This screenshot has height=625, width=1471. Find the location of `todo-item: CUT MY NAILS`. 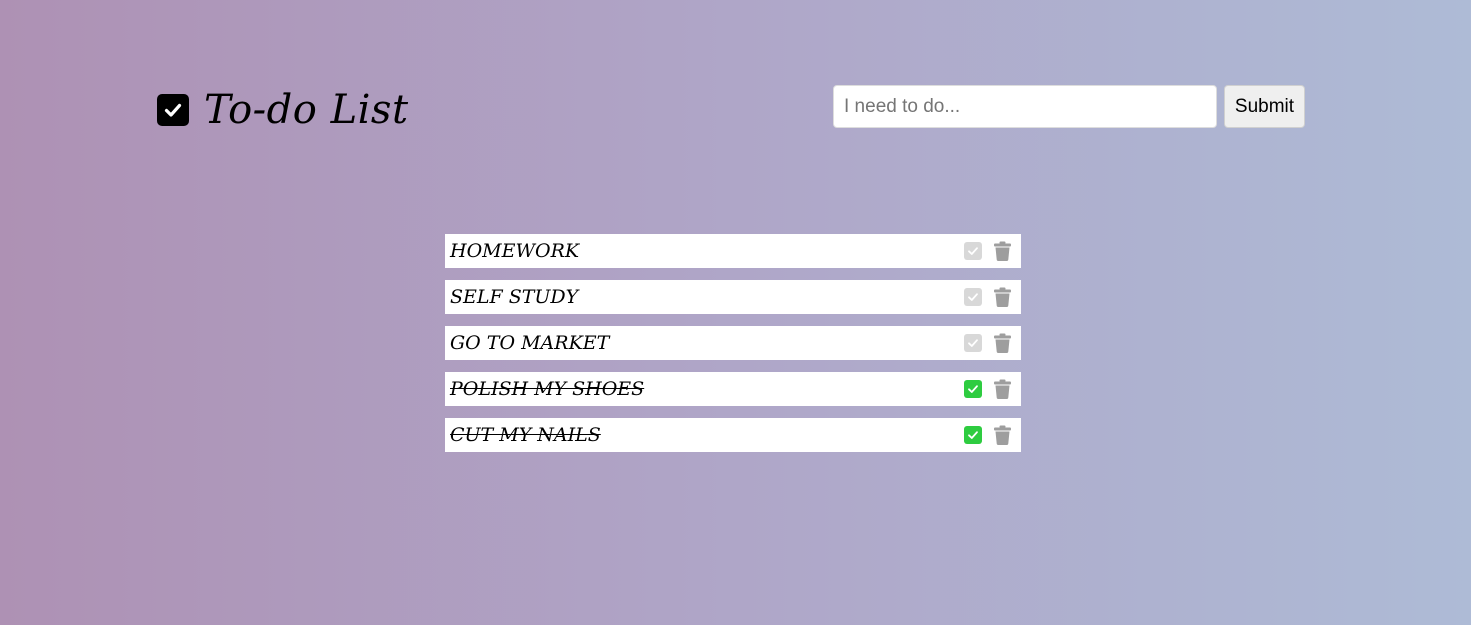

todo-item: CUT MY NAILS is located at coordinates (733, 435).